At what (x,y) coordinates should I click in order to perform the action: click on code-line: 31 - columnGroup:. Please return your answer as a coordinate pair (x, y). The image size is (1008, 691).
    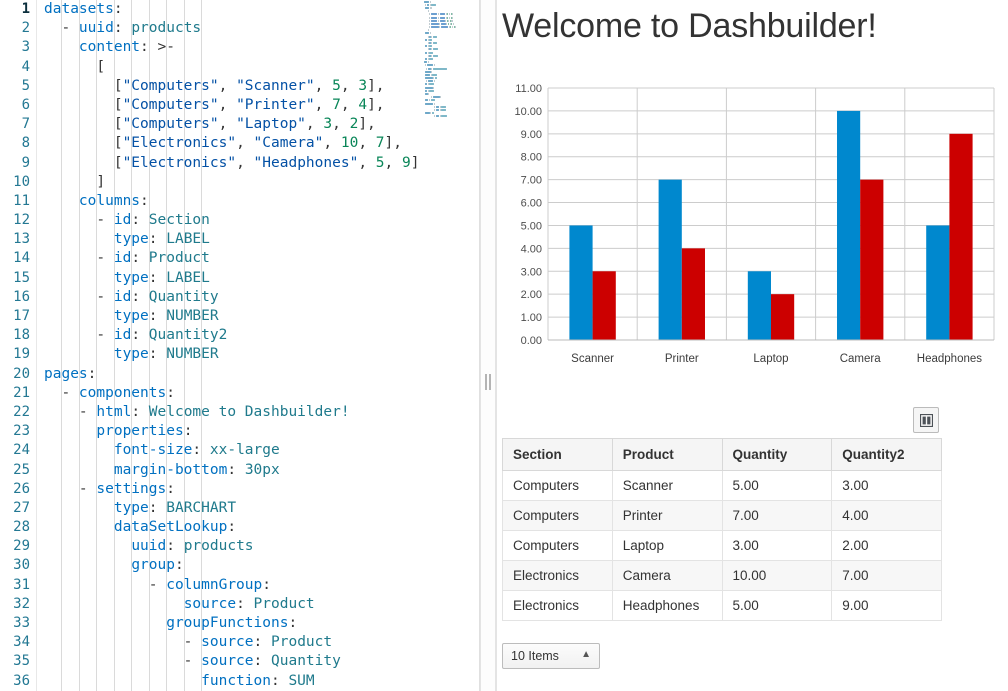
    Looking at the image, I should click on (211, 585).